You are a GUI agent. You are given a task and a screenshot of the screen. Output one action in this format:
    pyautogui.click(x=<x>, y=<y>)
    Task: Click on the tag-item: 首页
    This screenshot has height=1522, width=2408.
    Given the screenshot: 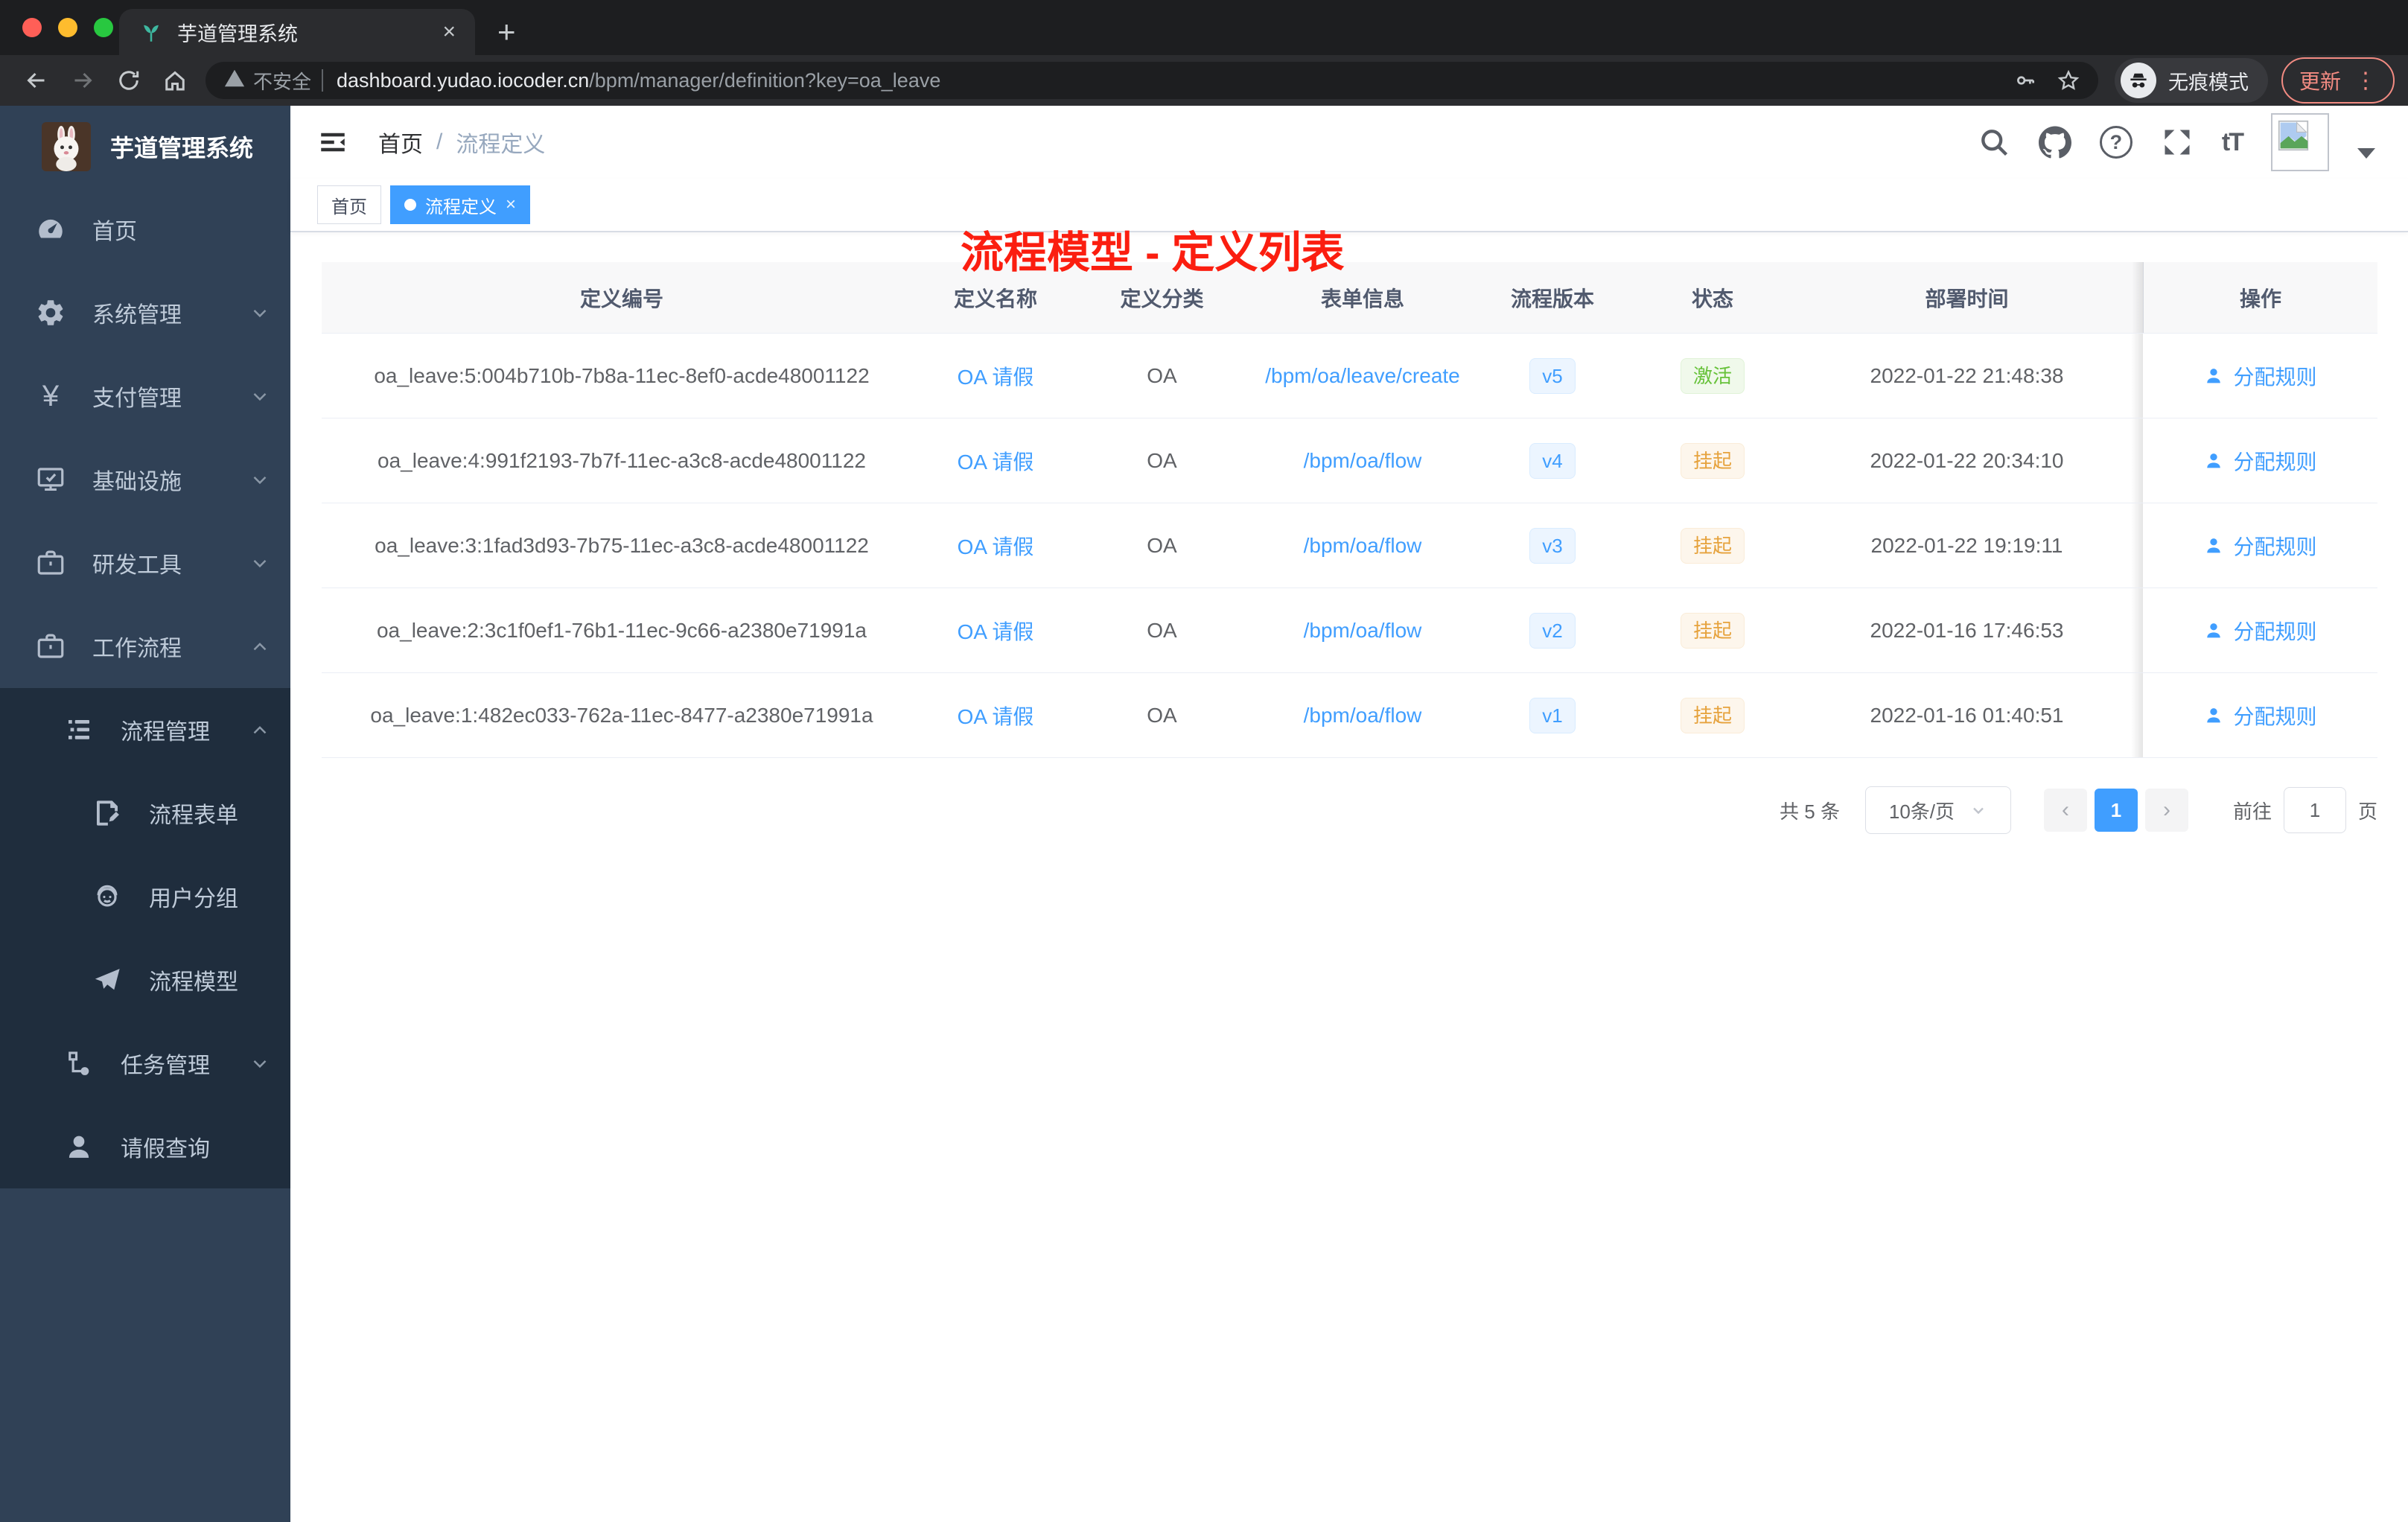 What is the action you would take?
    pyautogui.click(x=349, y=204)
    